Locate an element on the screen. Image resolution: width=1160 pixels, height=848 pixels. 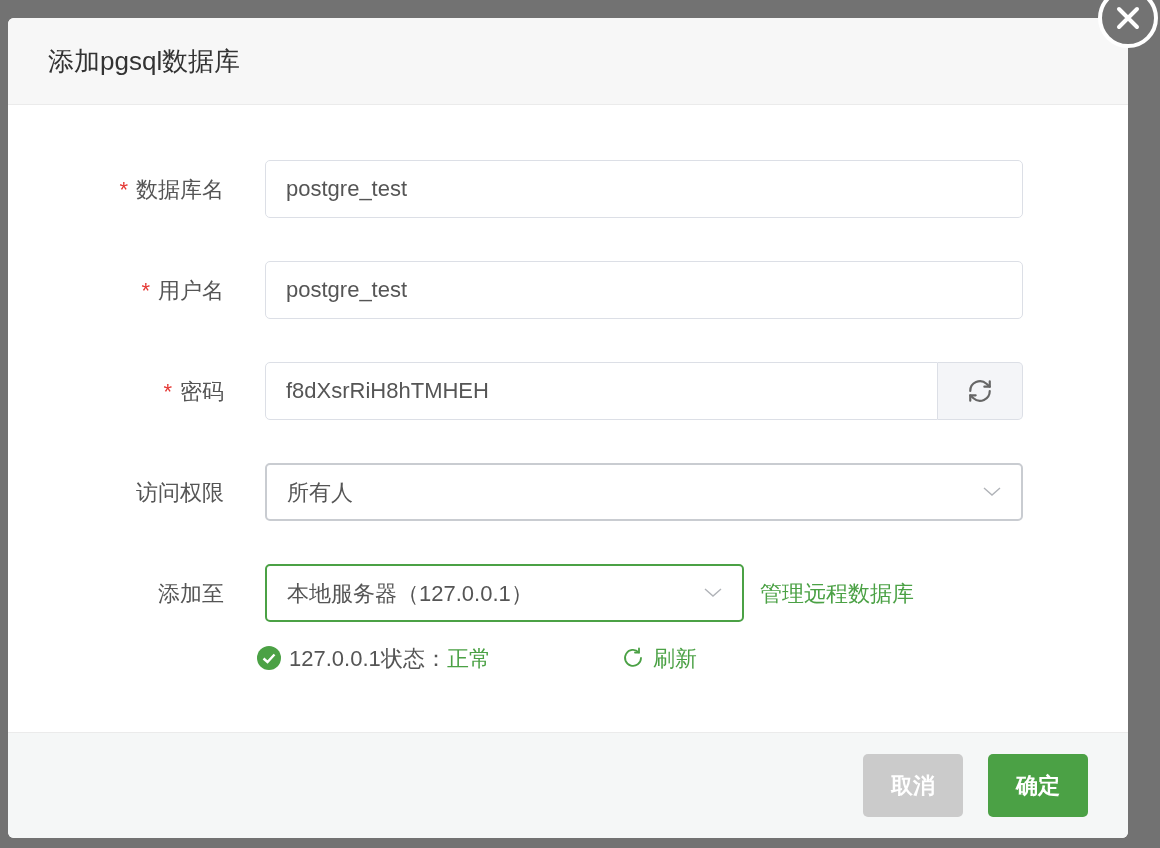
select-value: 本地服务器（127.0.0.1） is located at coordinates (410, 593).